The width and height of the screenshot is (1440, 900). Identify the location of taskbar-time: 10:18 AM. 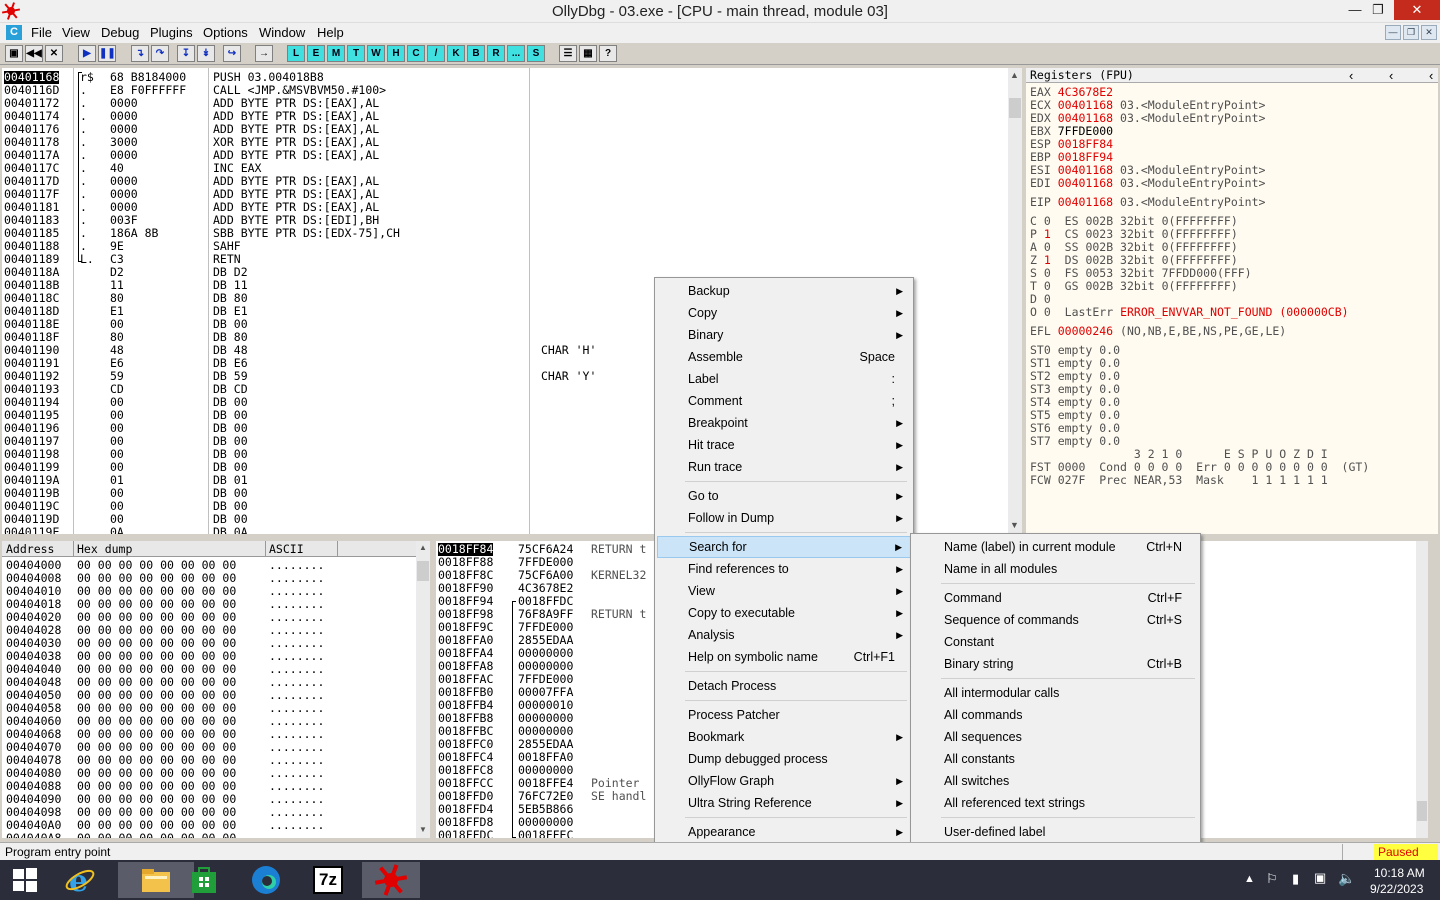
(1399, 873).